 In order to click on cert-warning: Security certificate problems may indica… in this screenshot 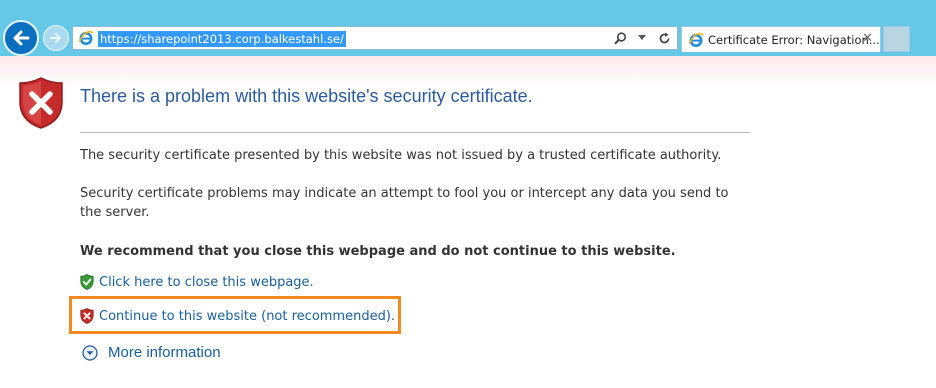, I will do `click(404, 203)`.